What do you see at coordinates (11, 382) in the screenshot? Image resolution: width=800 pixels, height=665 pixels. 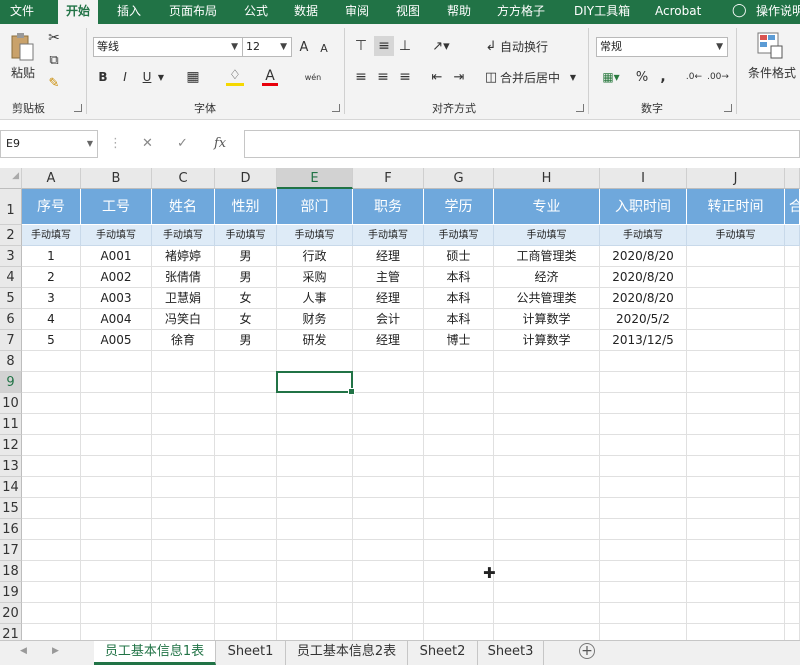 I see `row-header-9: 9` at bounding box center [11, 382].